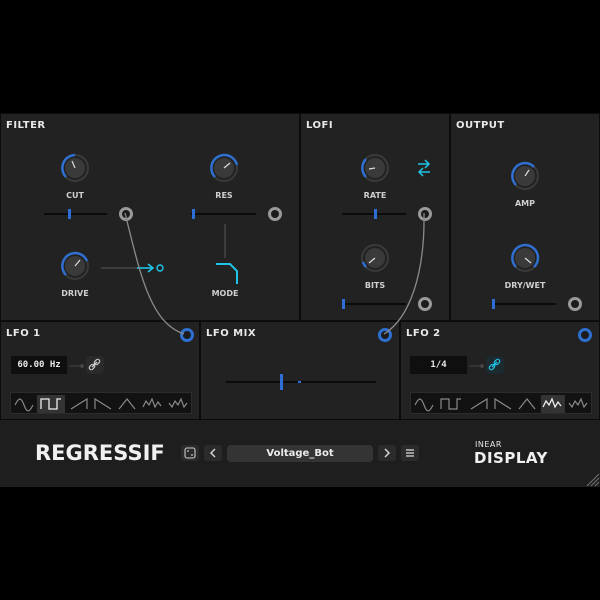  I want to click on lfo1-link-connector, so click(76, 366).